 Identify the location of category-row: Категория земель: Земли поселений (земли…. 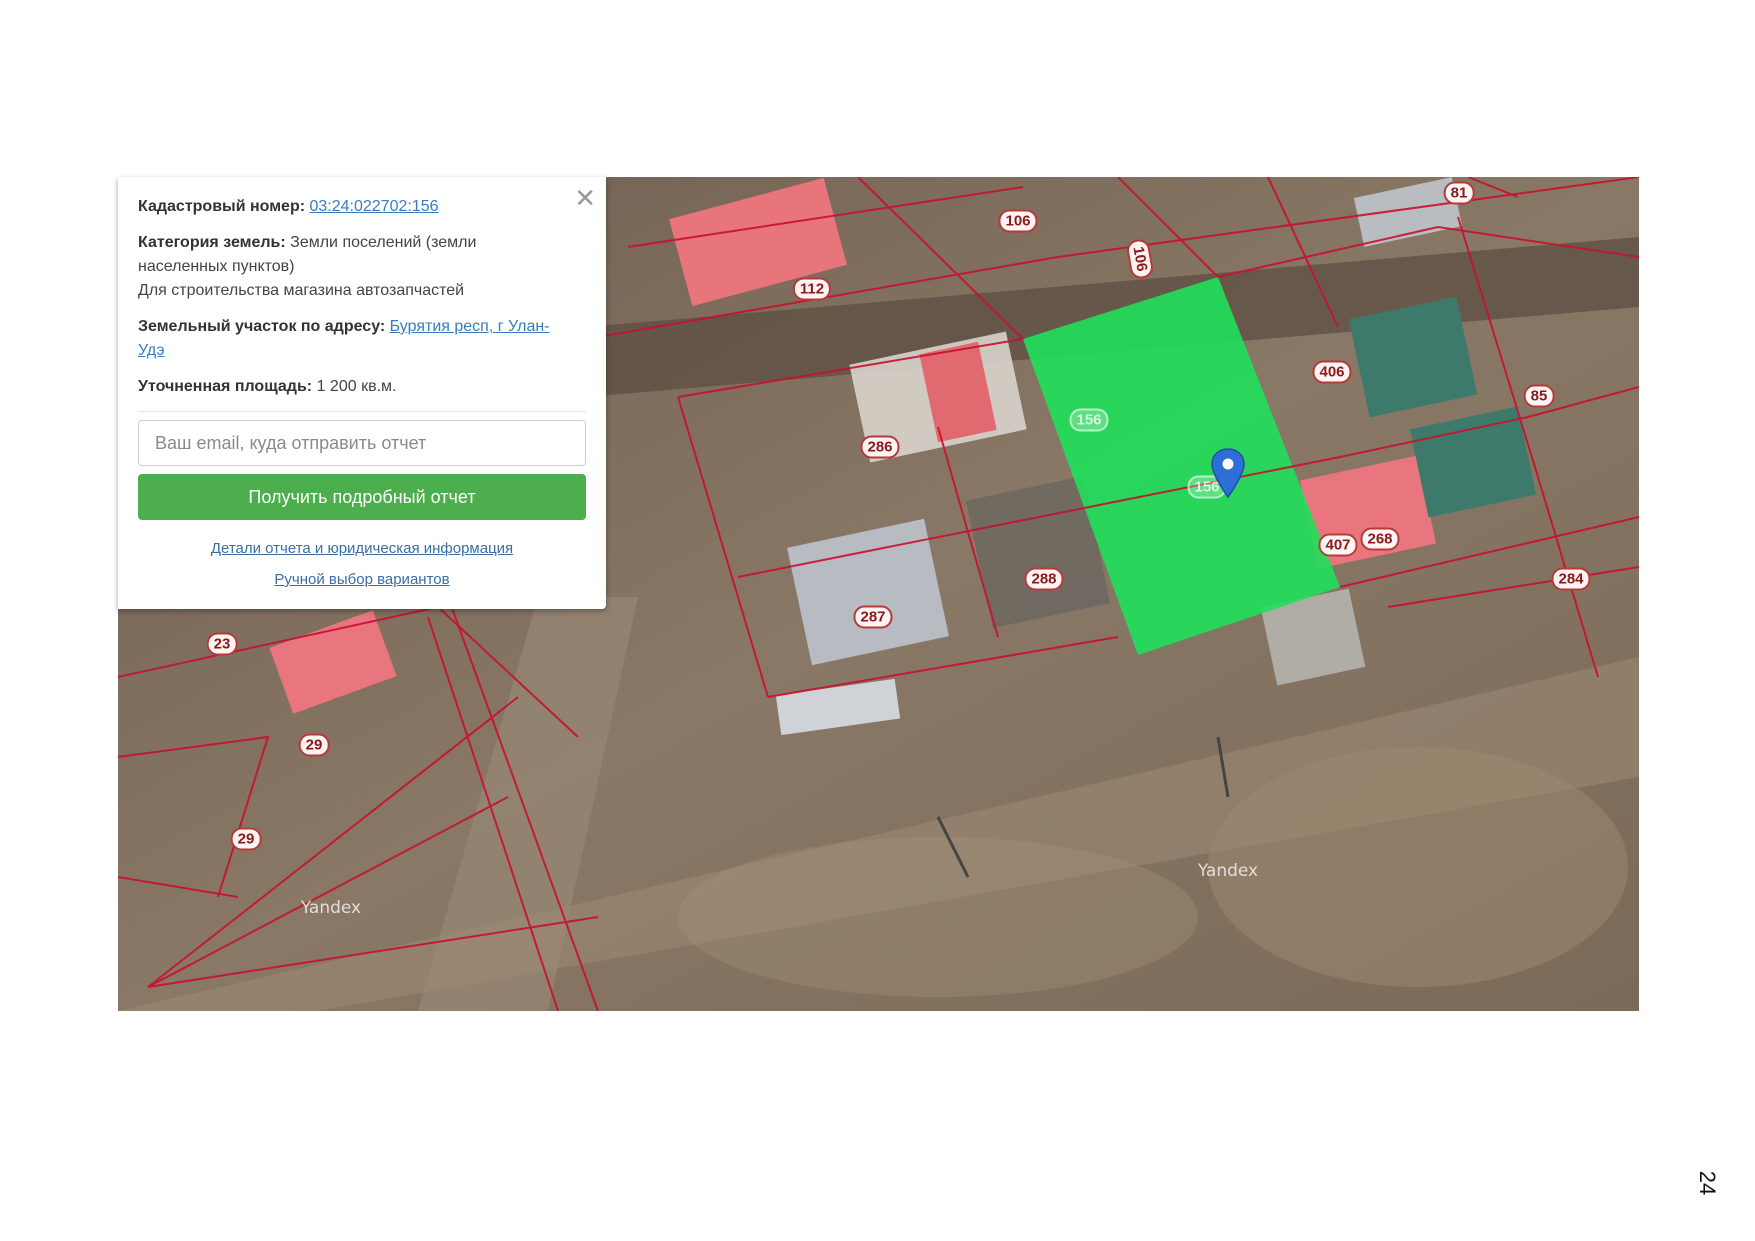
(362, 267).